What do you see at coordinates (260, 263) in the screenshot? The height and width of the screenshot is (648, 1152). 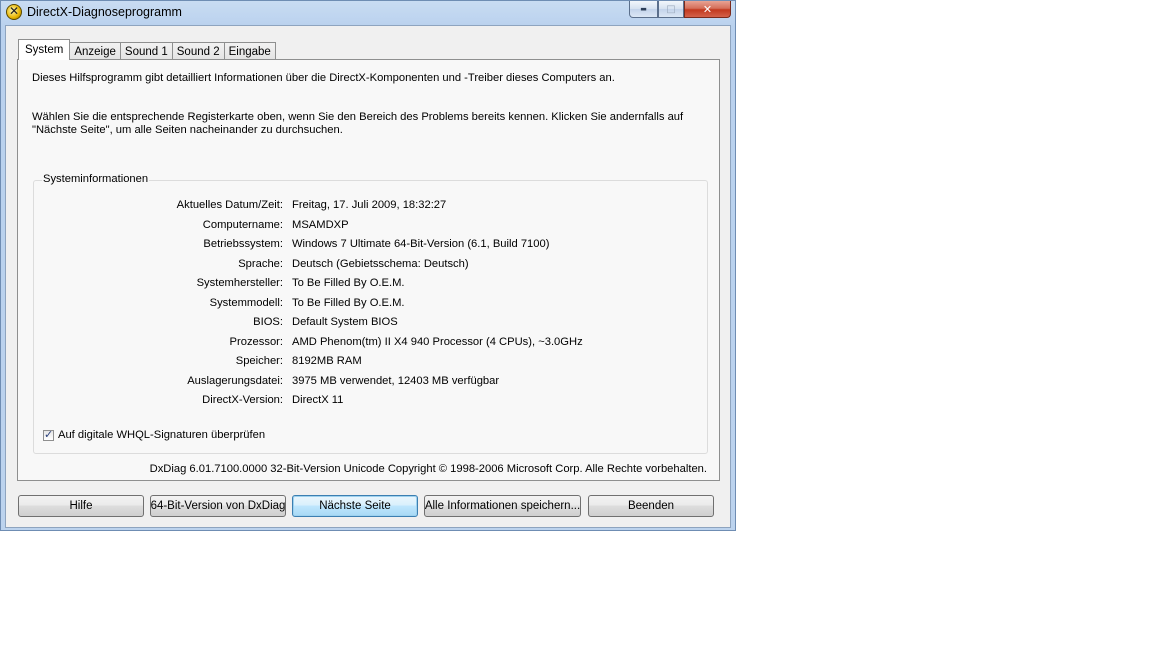 I see `info-label: Sprache:` at bounding box center [260, 263].